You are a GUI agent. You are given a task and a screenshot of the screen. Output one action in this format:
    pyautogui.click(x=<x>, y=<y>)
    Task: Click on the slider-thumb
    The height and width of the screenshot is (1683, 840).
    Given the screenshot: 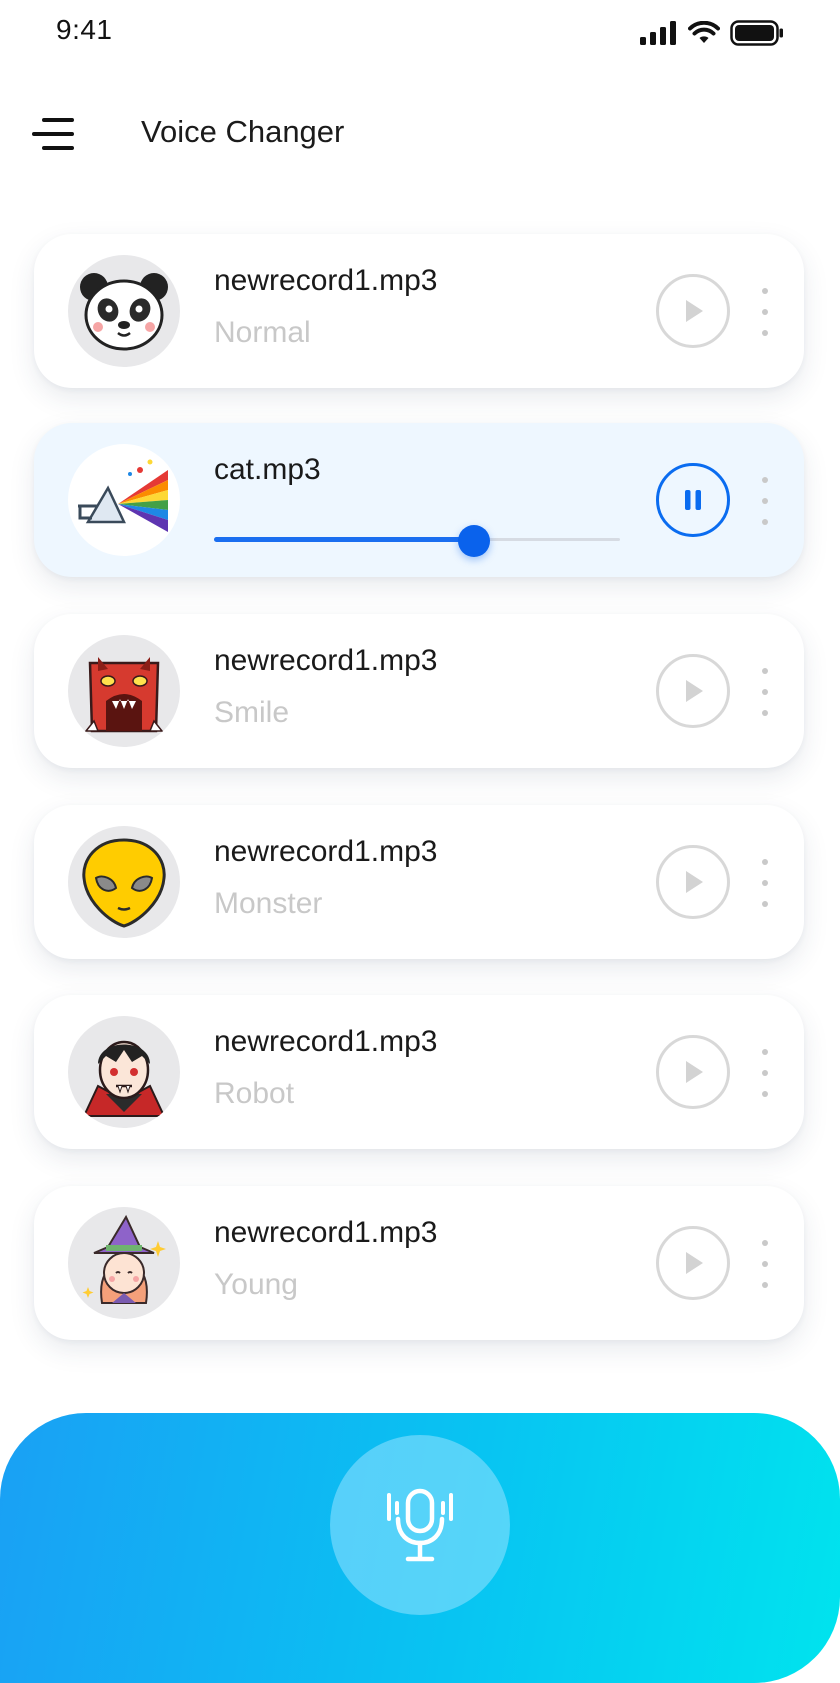 What is the action you would take?
    pyautogui.click(x=473, y=541)
    